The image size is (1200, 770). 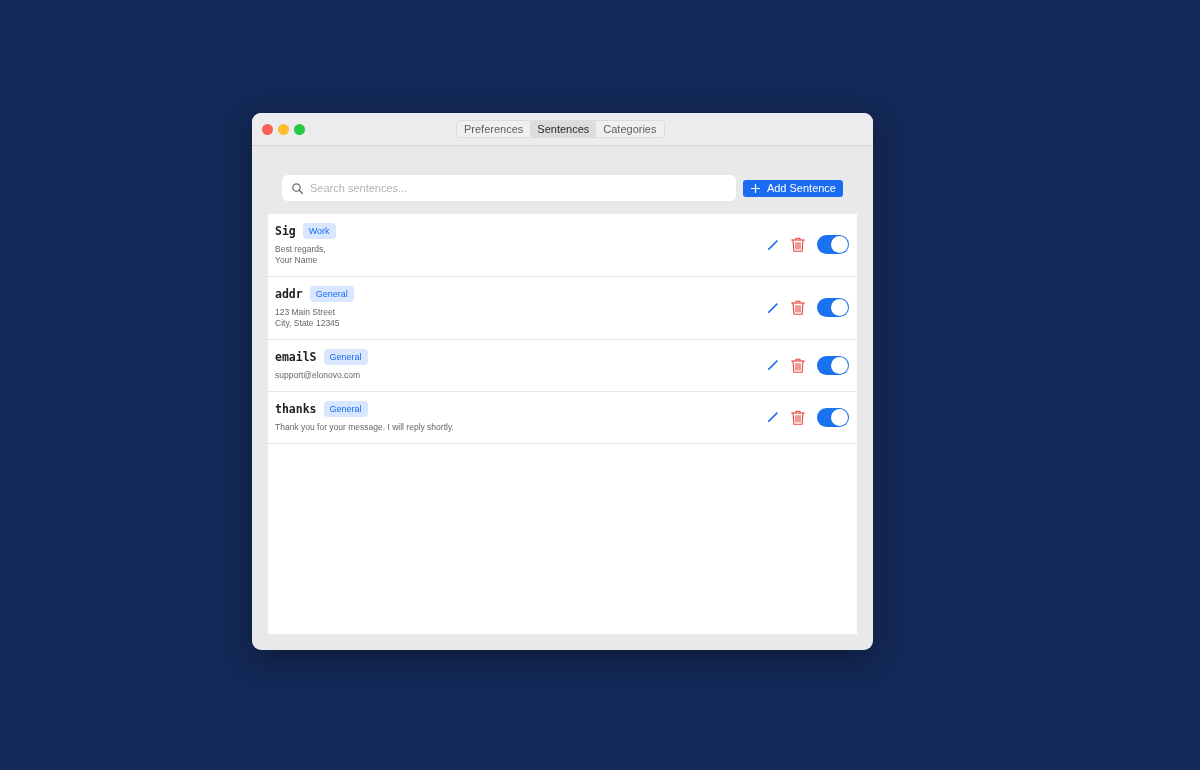 What do you see at coordinates (364, 427) in the screenshot?
I see `sentence-text: Thank you for your message. I will reply shortly.` at bounding box center [364, 427].